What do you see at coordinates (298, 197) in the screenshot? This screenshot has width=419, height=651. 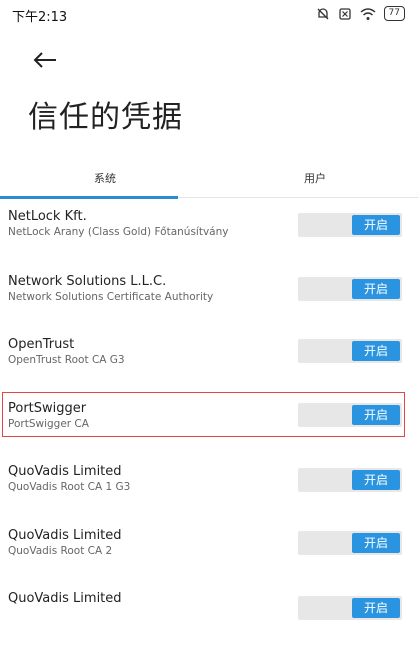 I see `tab-divider` at bounding box center [298, 197].